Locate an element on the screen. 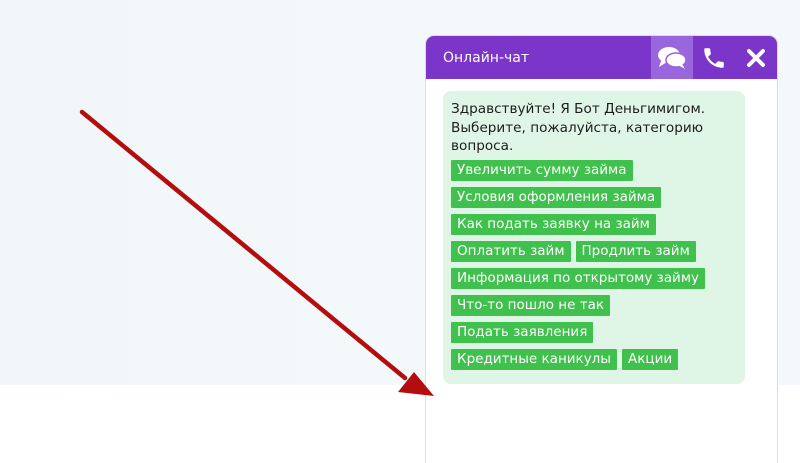 This screenshot has width=800, height=463. close-button is located at coordinates (756, 57).